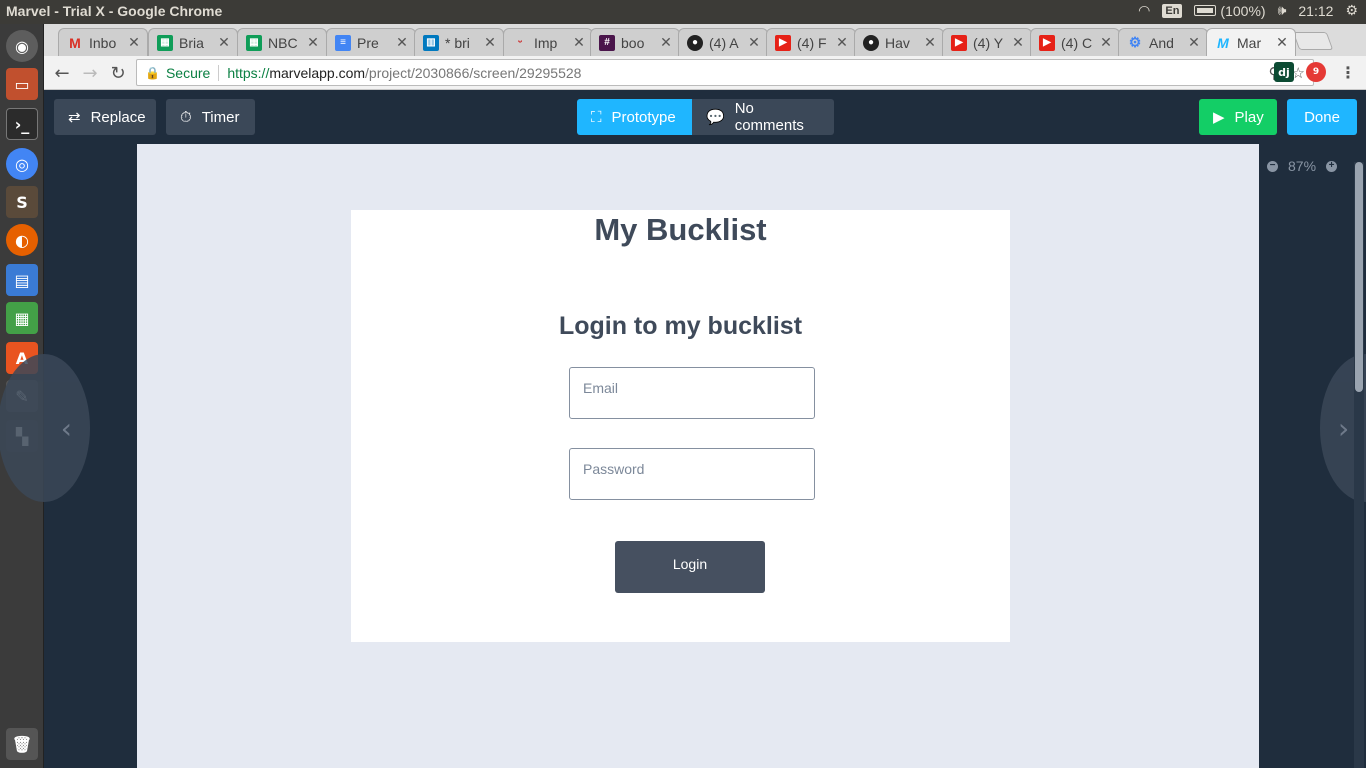 This screenshot has width=1366, height=768. I want to click on stopwatch-icon: ⏱, so click(186, 117).